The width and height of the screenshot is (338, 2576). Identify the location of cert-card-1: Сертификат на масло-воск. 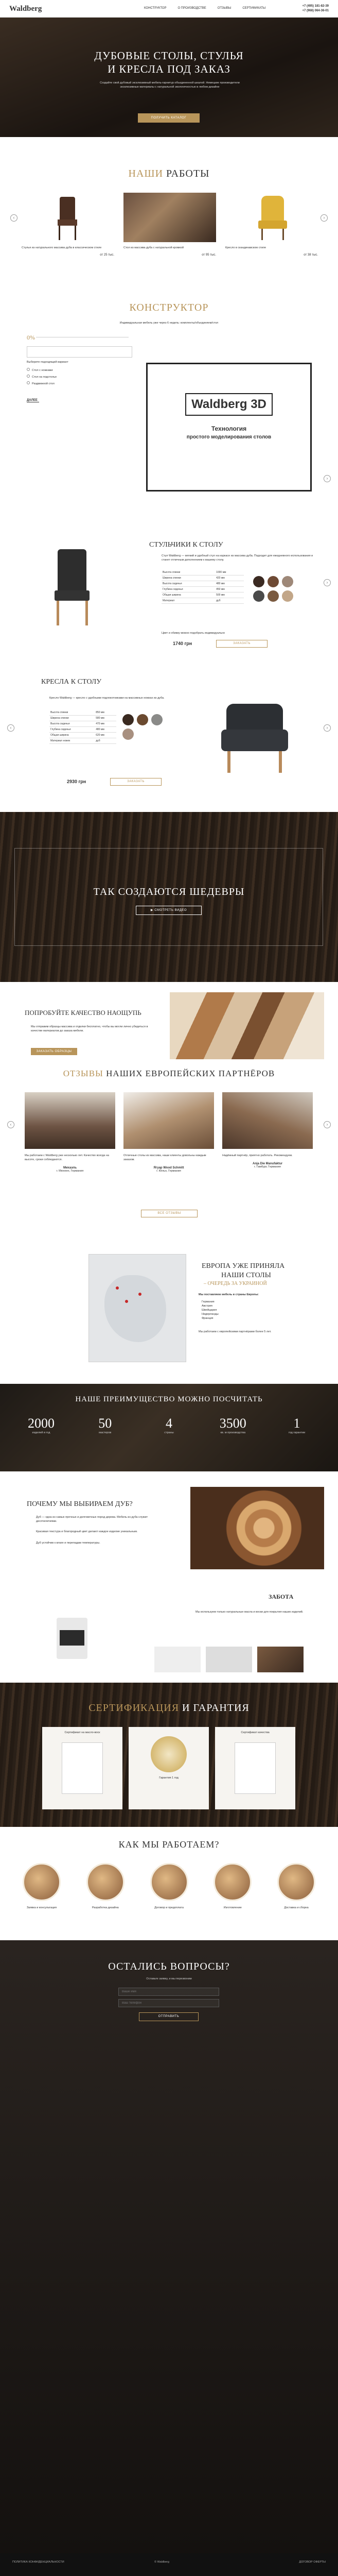
(82, 1768).